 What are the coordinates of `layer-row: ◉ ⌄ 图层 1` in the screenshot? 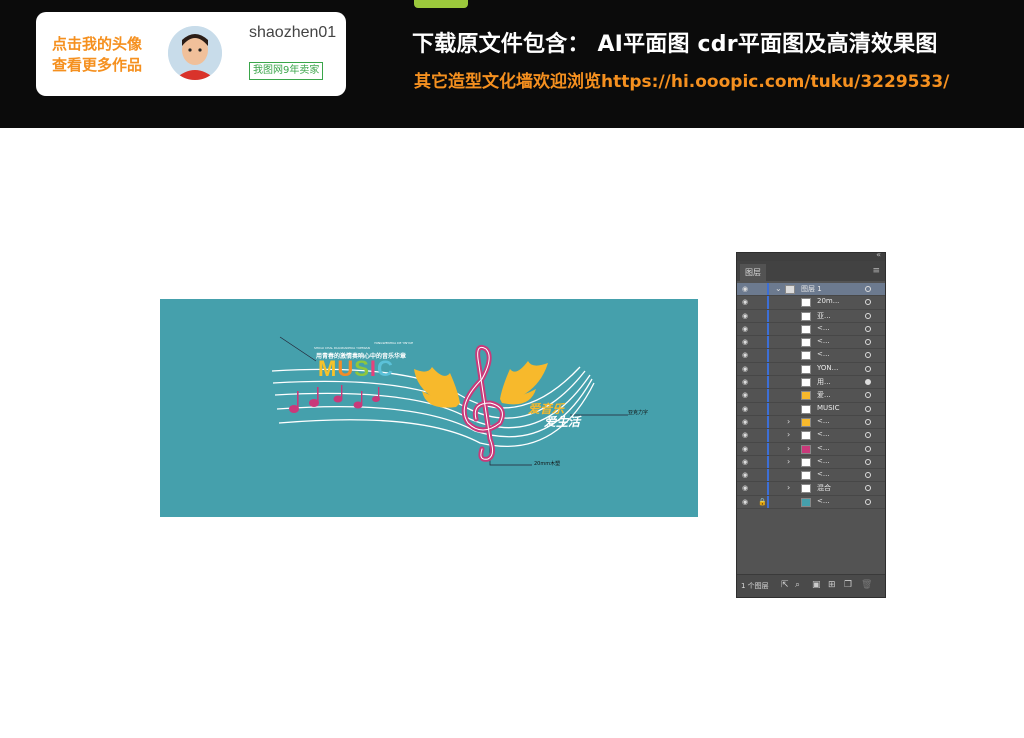 It's located at (811, 290).